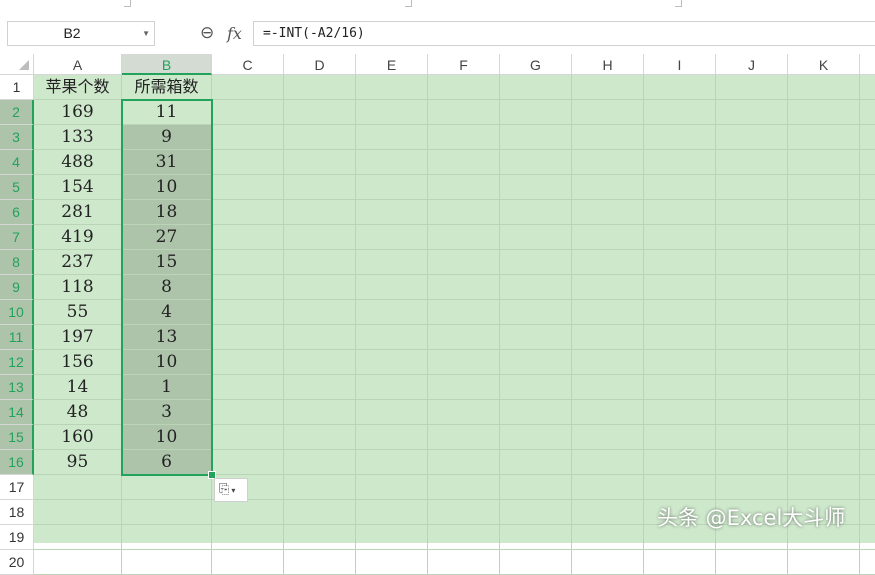  I want to click on cell-c14, so click(248, 412).